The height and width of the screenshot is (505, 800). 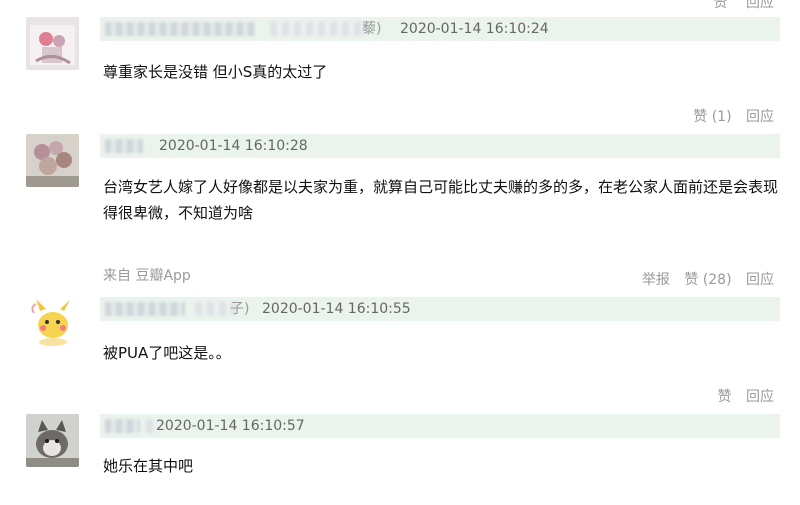 What do you see at coordinates (440, 309) in the screenshot?
I see `comment-meta: 子) 2020-01-14 16:10:55` at bounding box center [440, 309].